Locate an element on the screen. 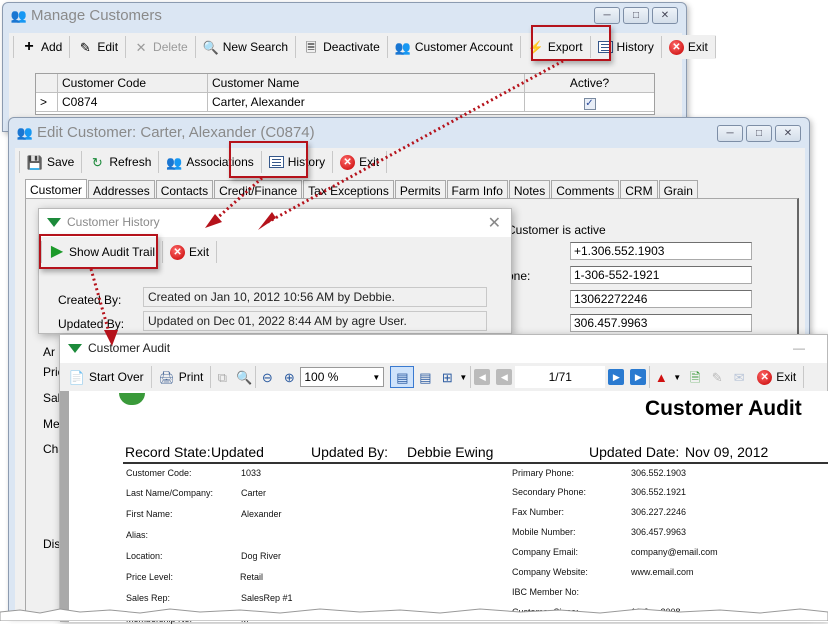 Image resolution: width=828 pixels, height=624 pixels. arrow-line-audit-trail-to-report is located at coordinates (100, 302).